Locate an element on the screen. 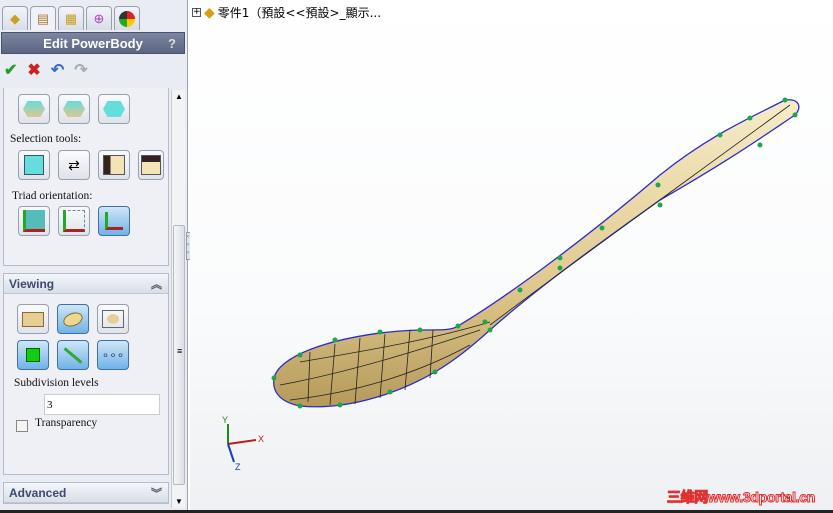  glasses-vertex-icon: ∘∘∘ is located at coordinates (113, 355).